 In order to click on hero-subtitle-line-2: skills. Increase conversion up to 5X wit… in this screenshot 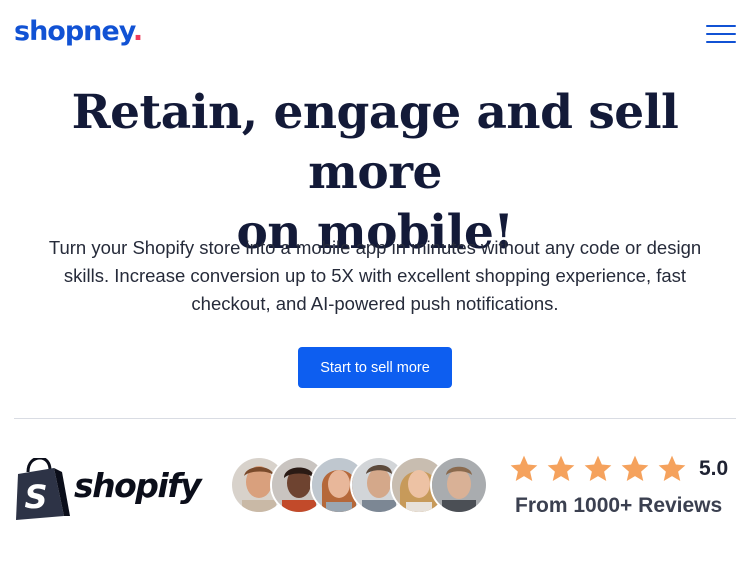, I will do `click(375, 275)`.